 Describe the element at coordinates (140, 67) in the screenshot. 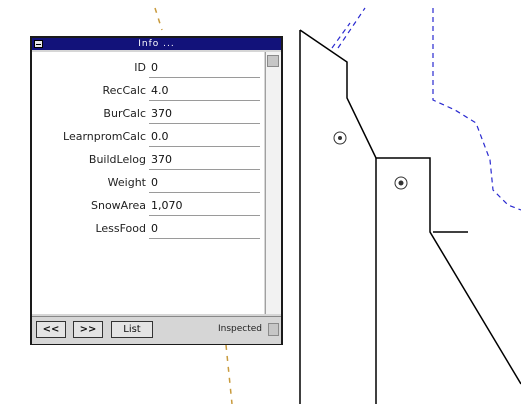

I see `field-label: ID` at that location.